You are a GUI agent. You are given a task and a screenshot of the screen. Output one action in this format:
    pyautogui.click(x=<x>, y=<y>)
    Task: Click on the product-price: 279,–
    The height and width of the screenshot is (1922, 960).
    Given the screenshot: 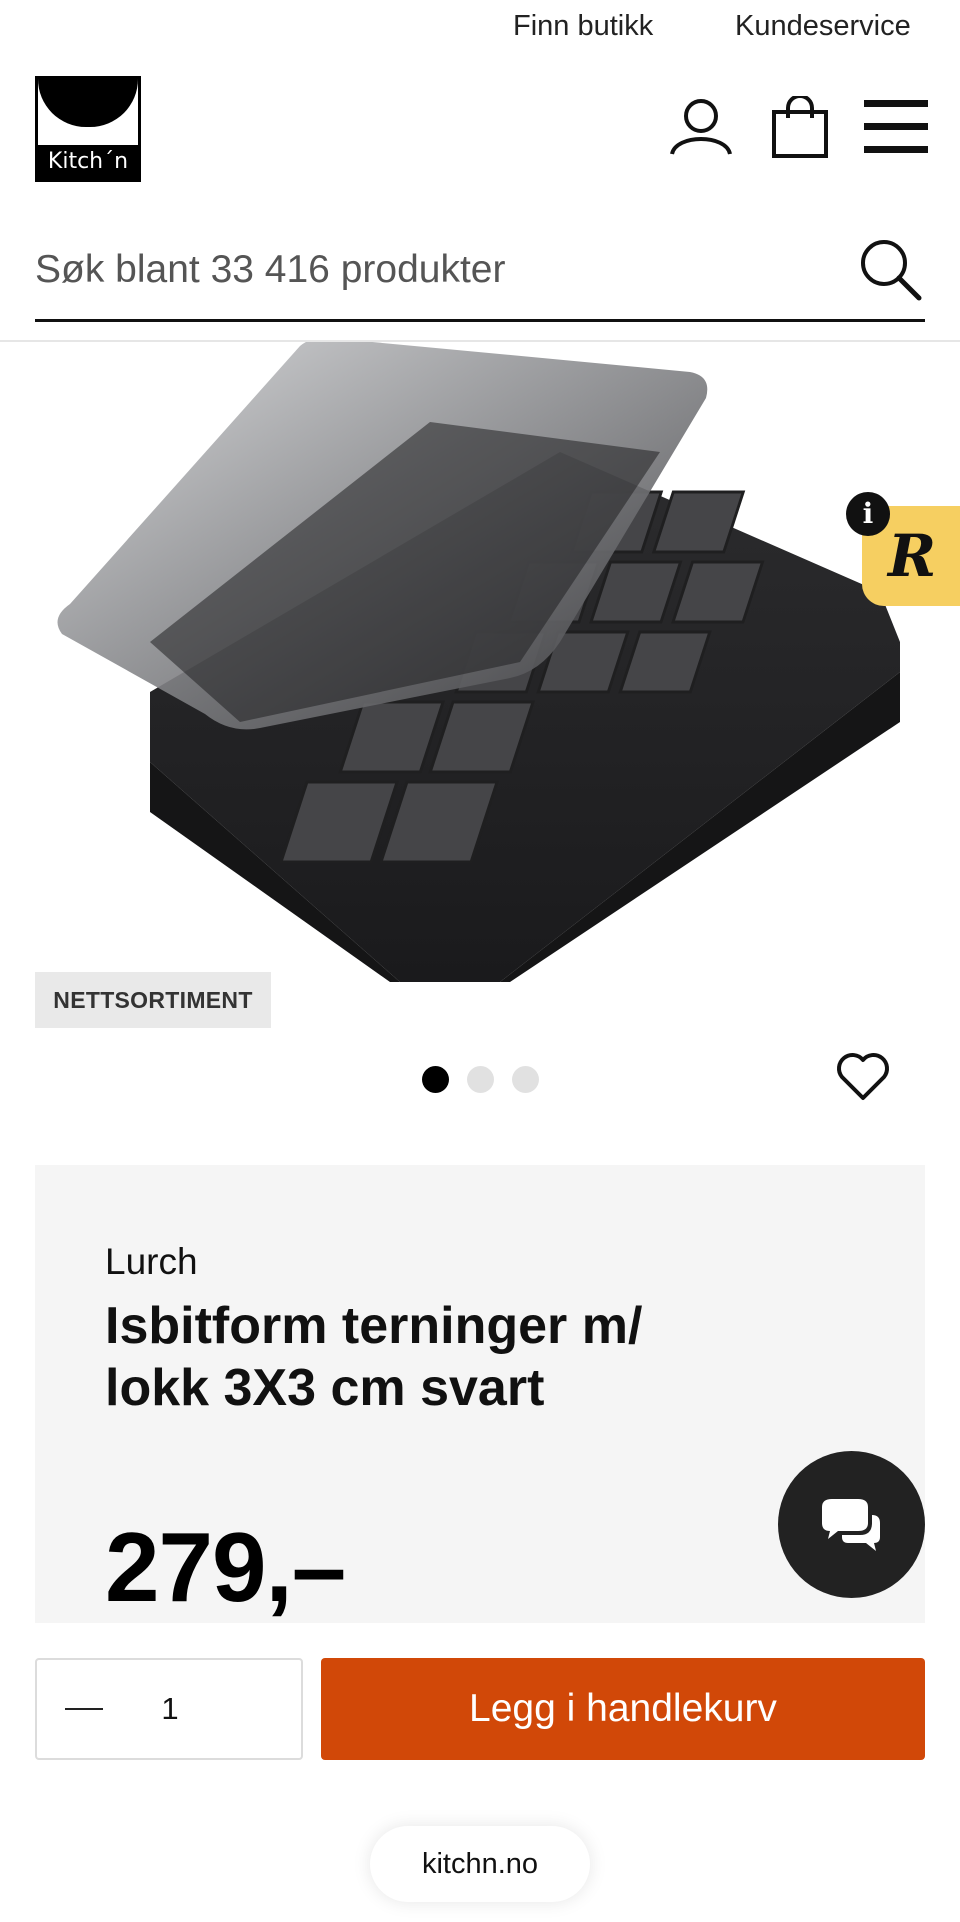 What is the action you would take?
    pyautogui.click(x=225, y=1567)
    